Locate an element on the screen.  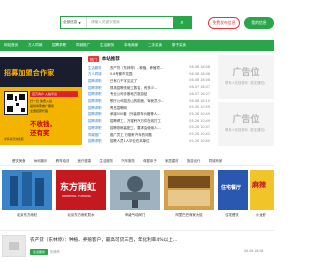
news-date: 05-26 10:40 is located at coordinates (199, 140).